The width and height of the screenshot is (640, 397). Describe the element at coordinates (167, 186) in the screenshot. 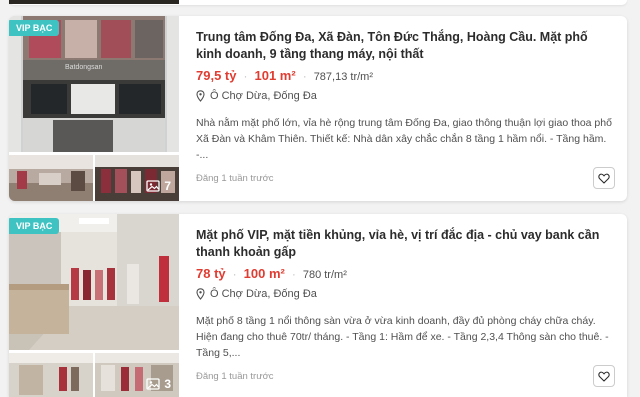

I see `photo-count-value: 7` at that location.